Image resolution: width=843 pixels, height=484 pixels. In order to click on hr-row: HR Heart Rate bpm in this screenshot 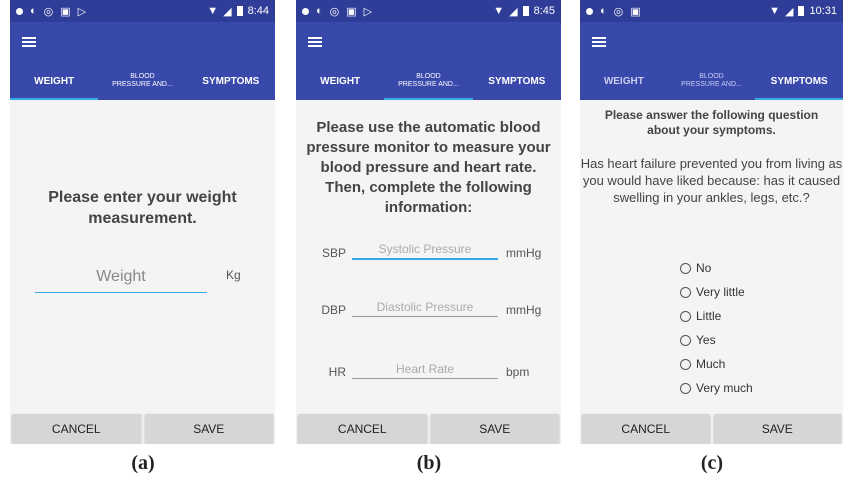, I will do `click(428, 370)`.